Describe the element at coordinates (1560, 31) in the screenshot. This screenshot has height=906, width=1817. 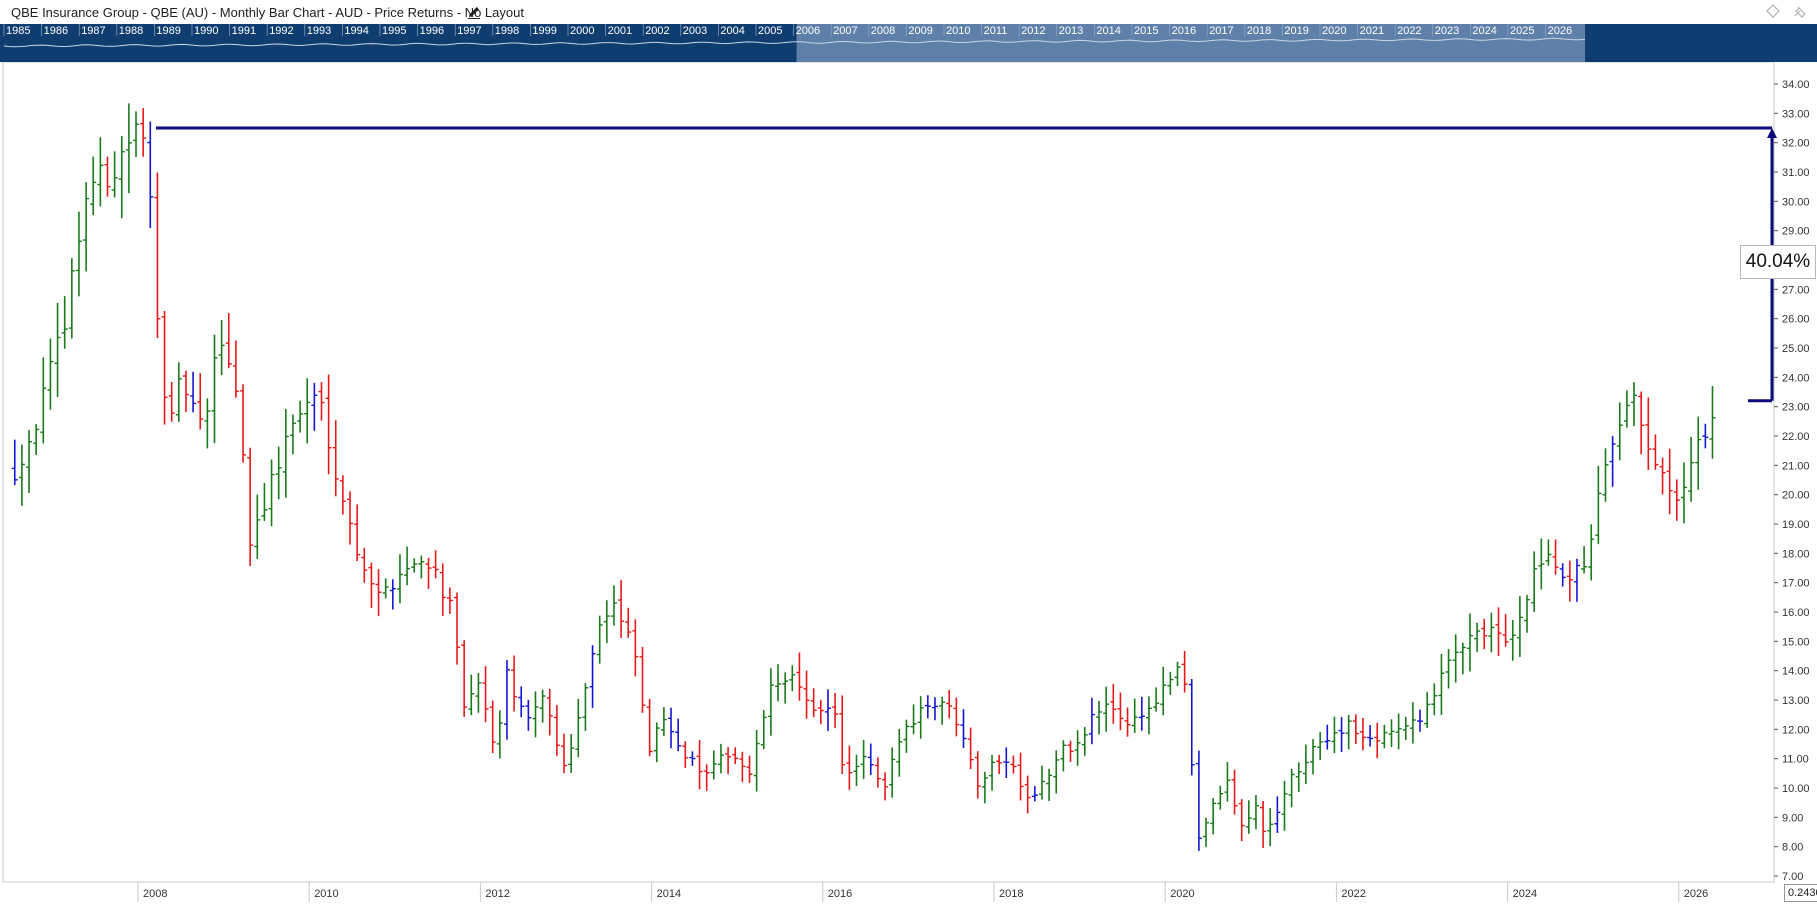
I see `navigator-year-label: 2026` at that location.